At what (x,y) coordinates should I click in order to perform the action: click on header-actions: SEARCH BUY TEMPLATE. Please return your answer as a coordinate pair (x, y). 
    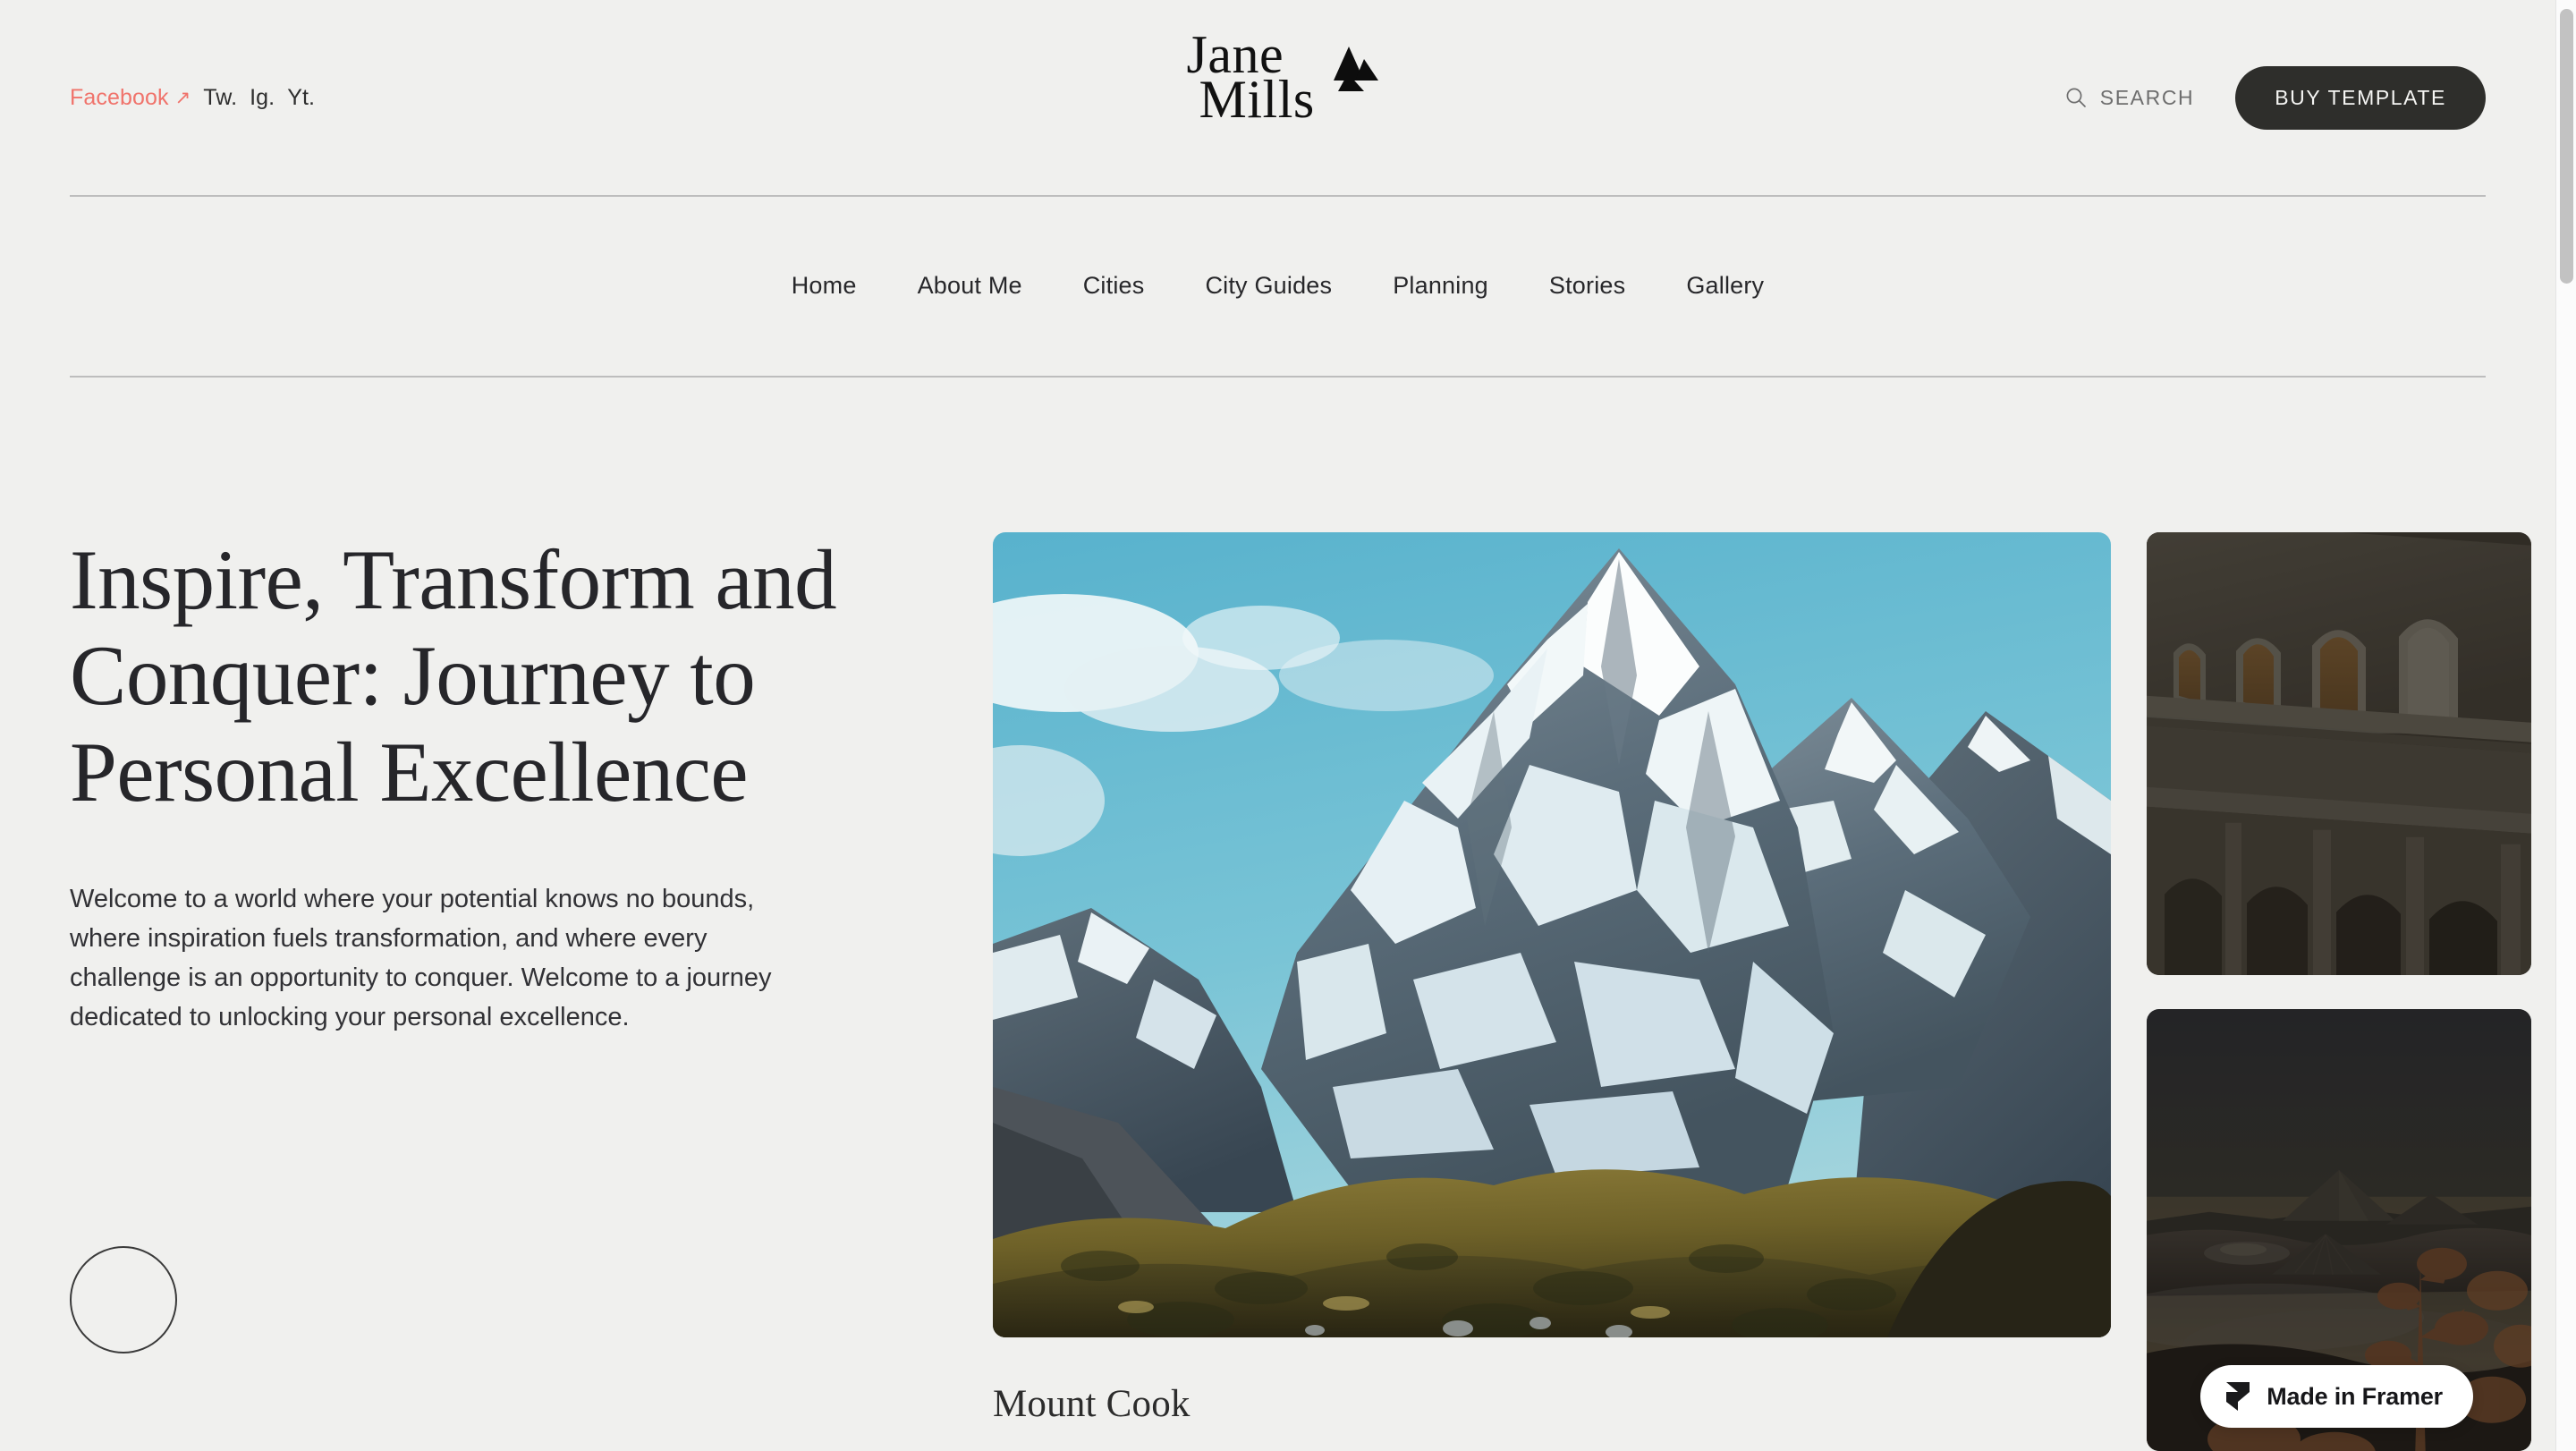
    Looking at the image, I should click on (2275, 97).